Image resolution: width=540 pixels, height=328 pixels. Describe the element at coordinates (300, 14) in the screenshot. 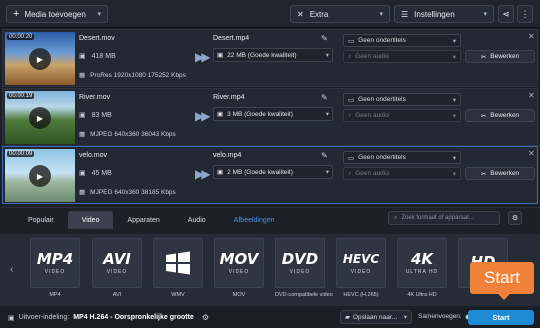

I see `tools-icon: ✕` at that location.